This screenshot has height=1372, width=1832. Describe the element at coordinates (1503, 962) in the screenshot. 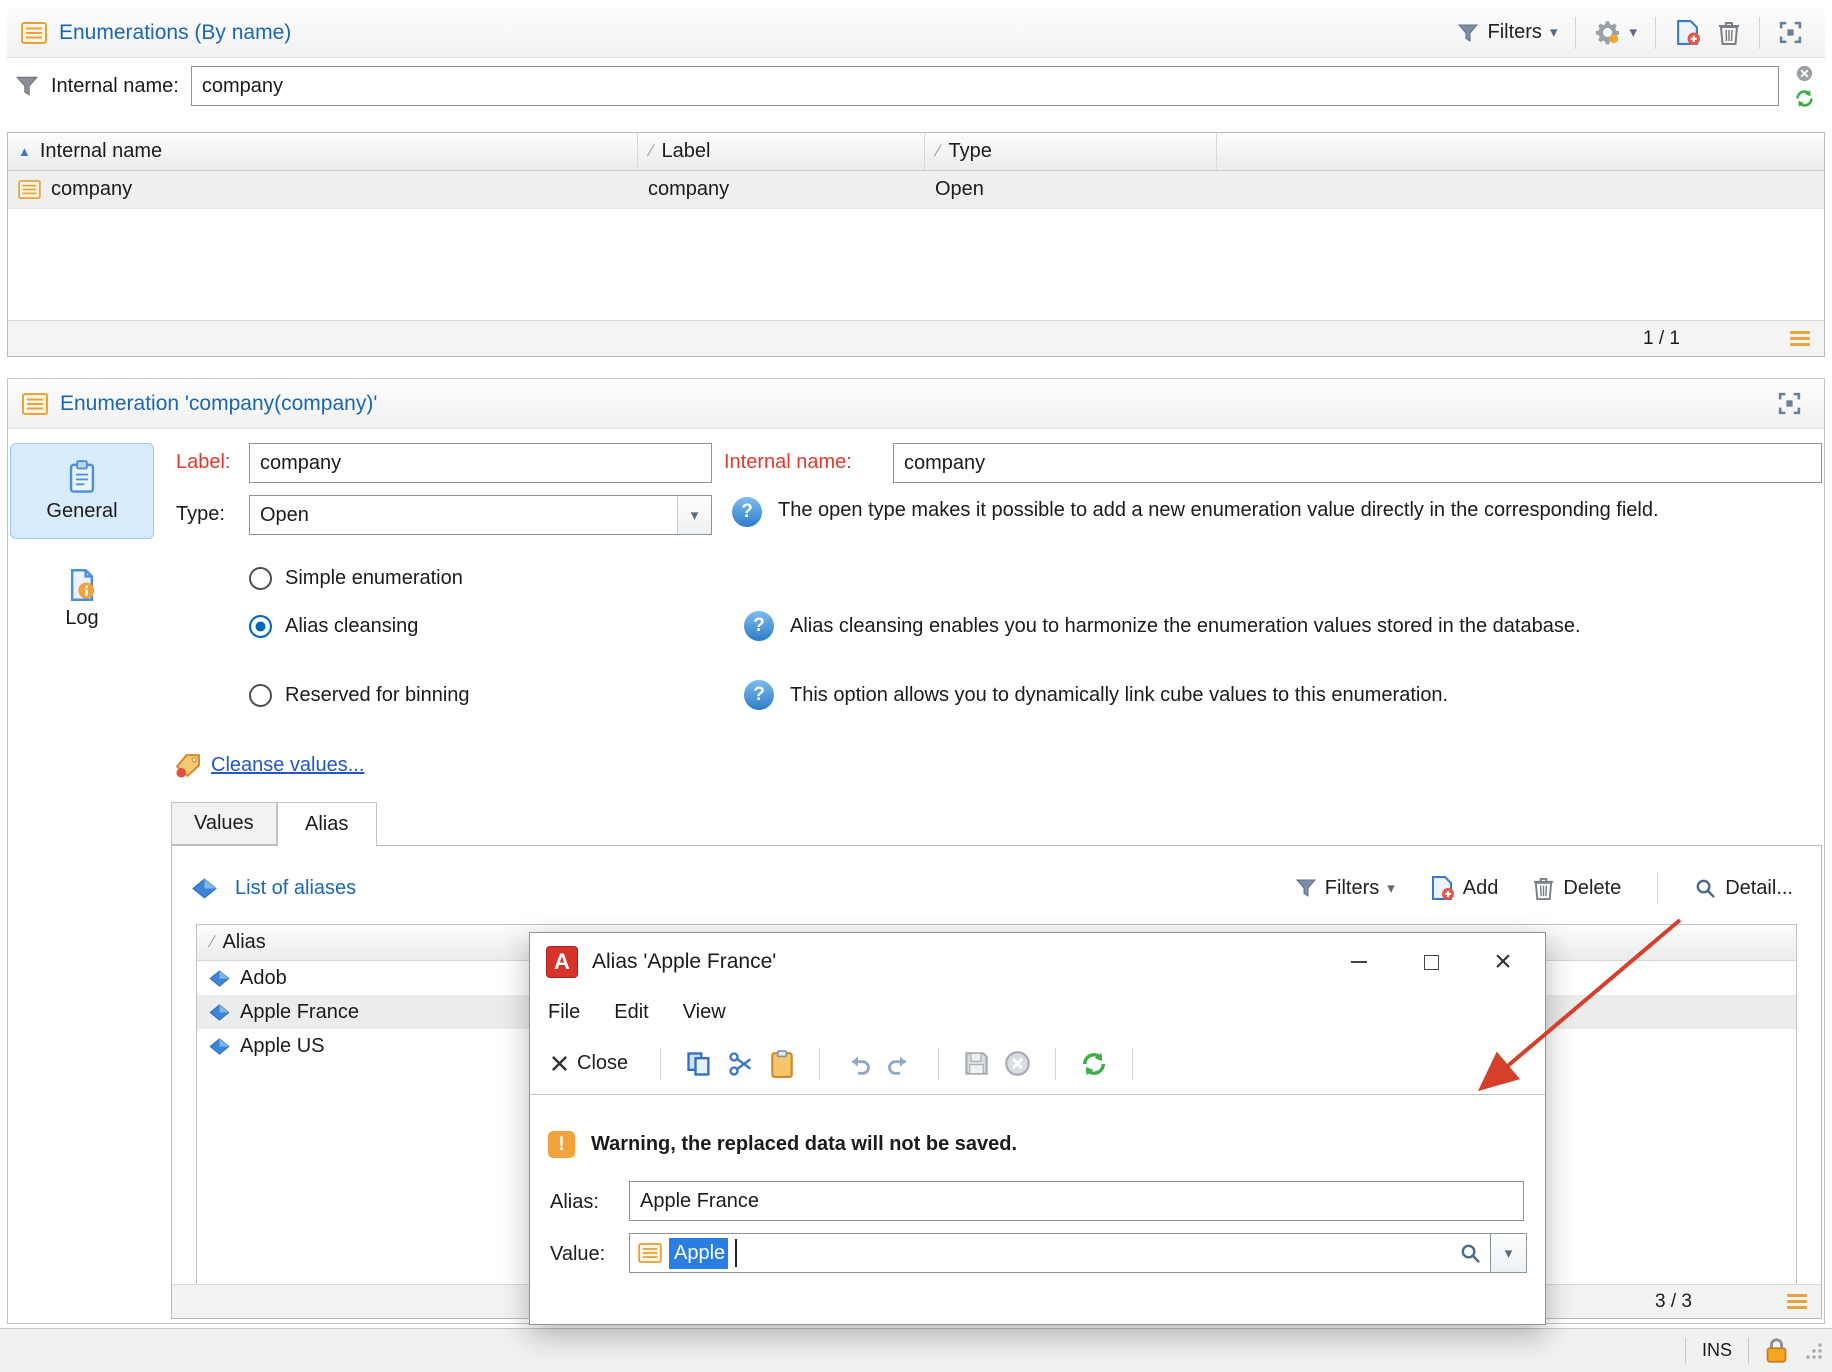

I see `close-button: ×` at that location.